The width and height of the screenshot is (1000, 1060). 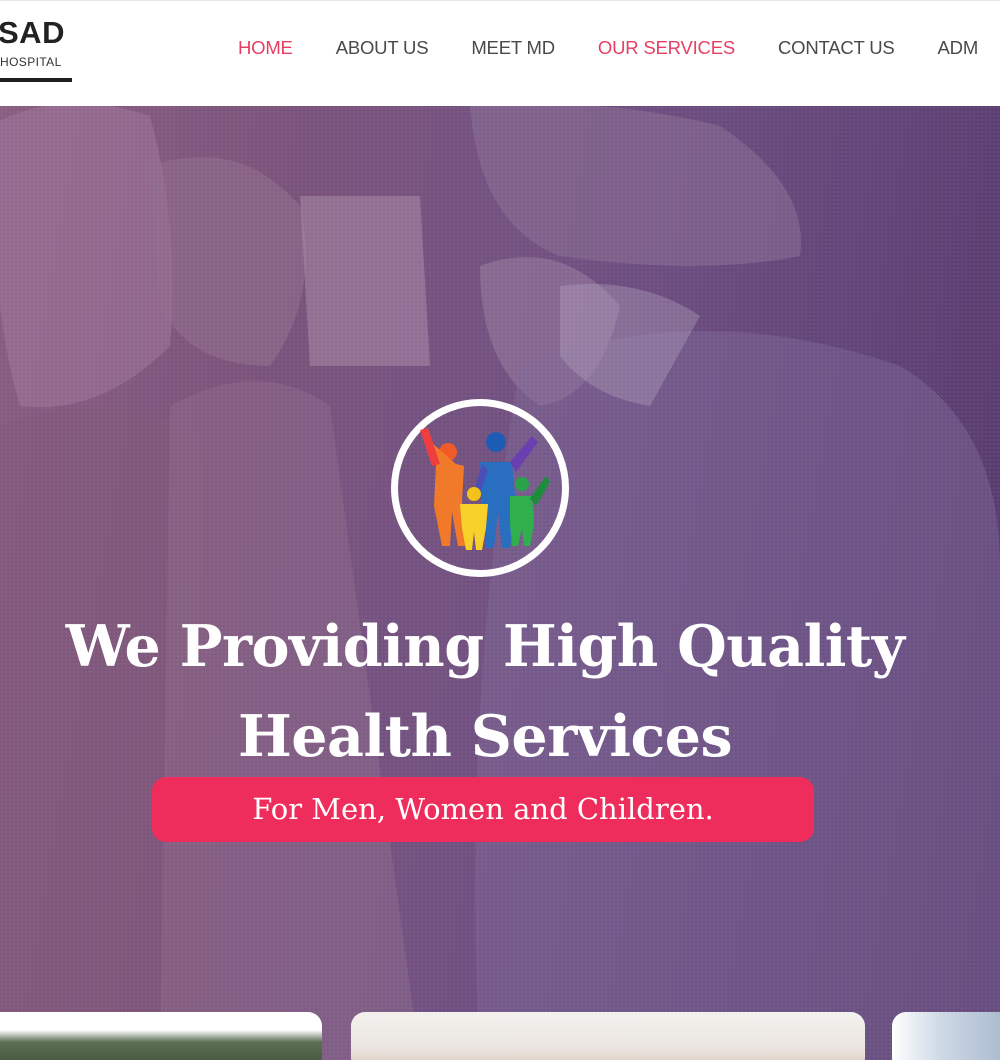 What do you see at coordinates (958, 48) in the screenshot?
I see `nav-admin: ADM` at bounding box center [958, 48].